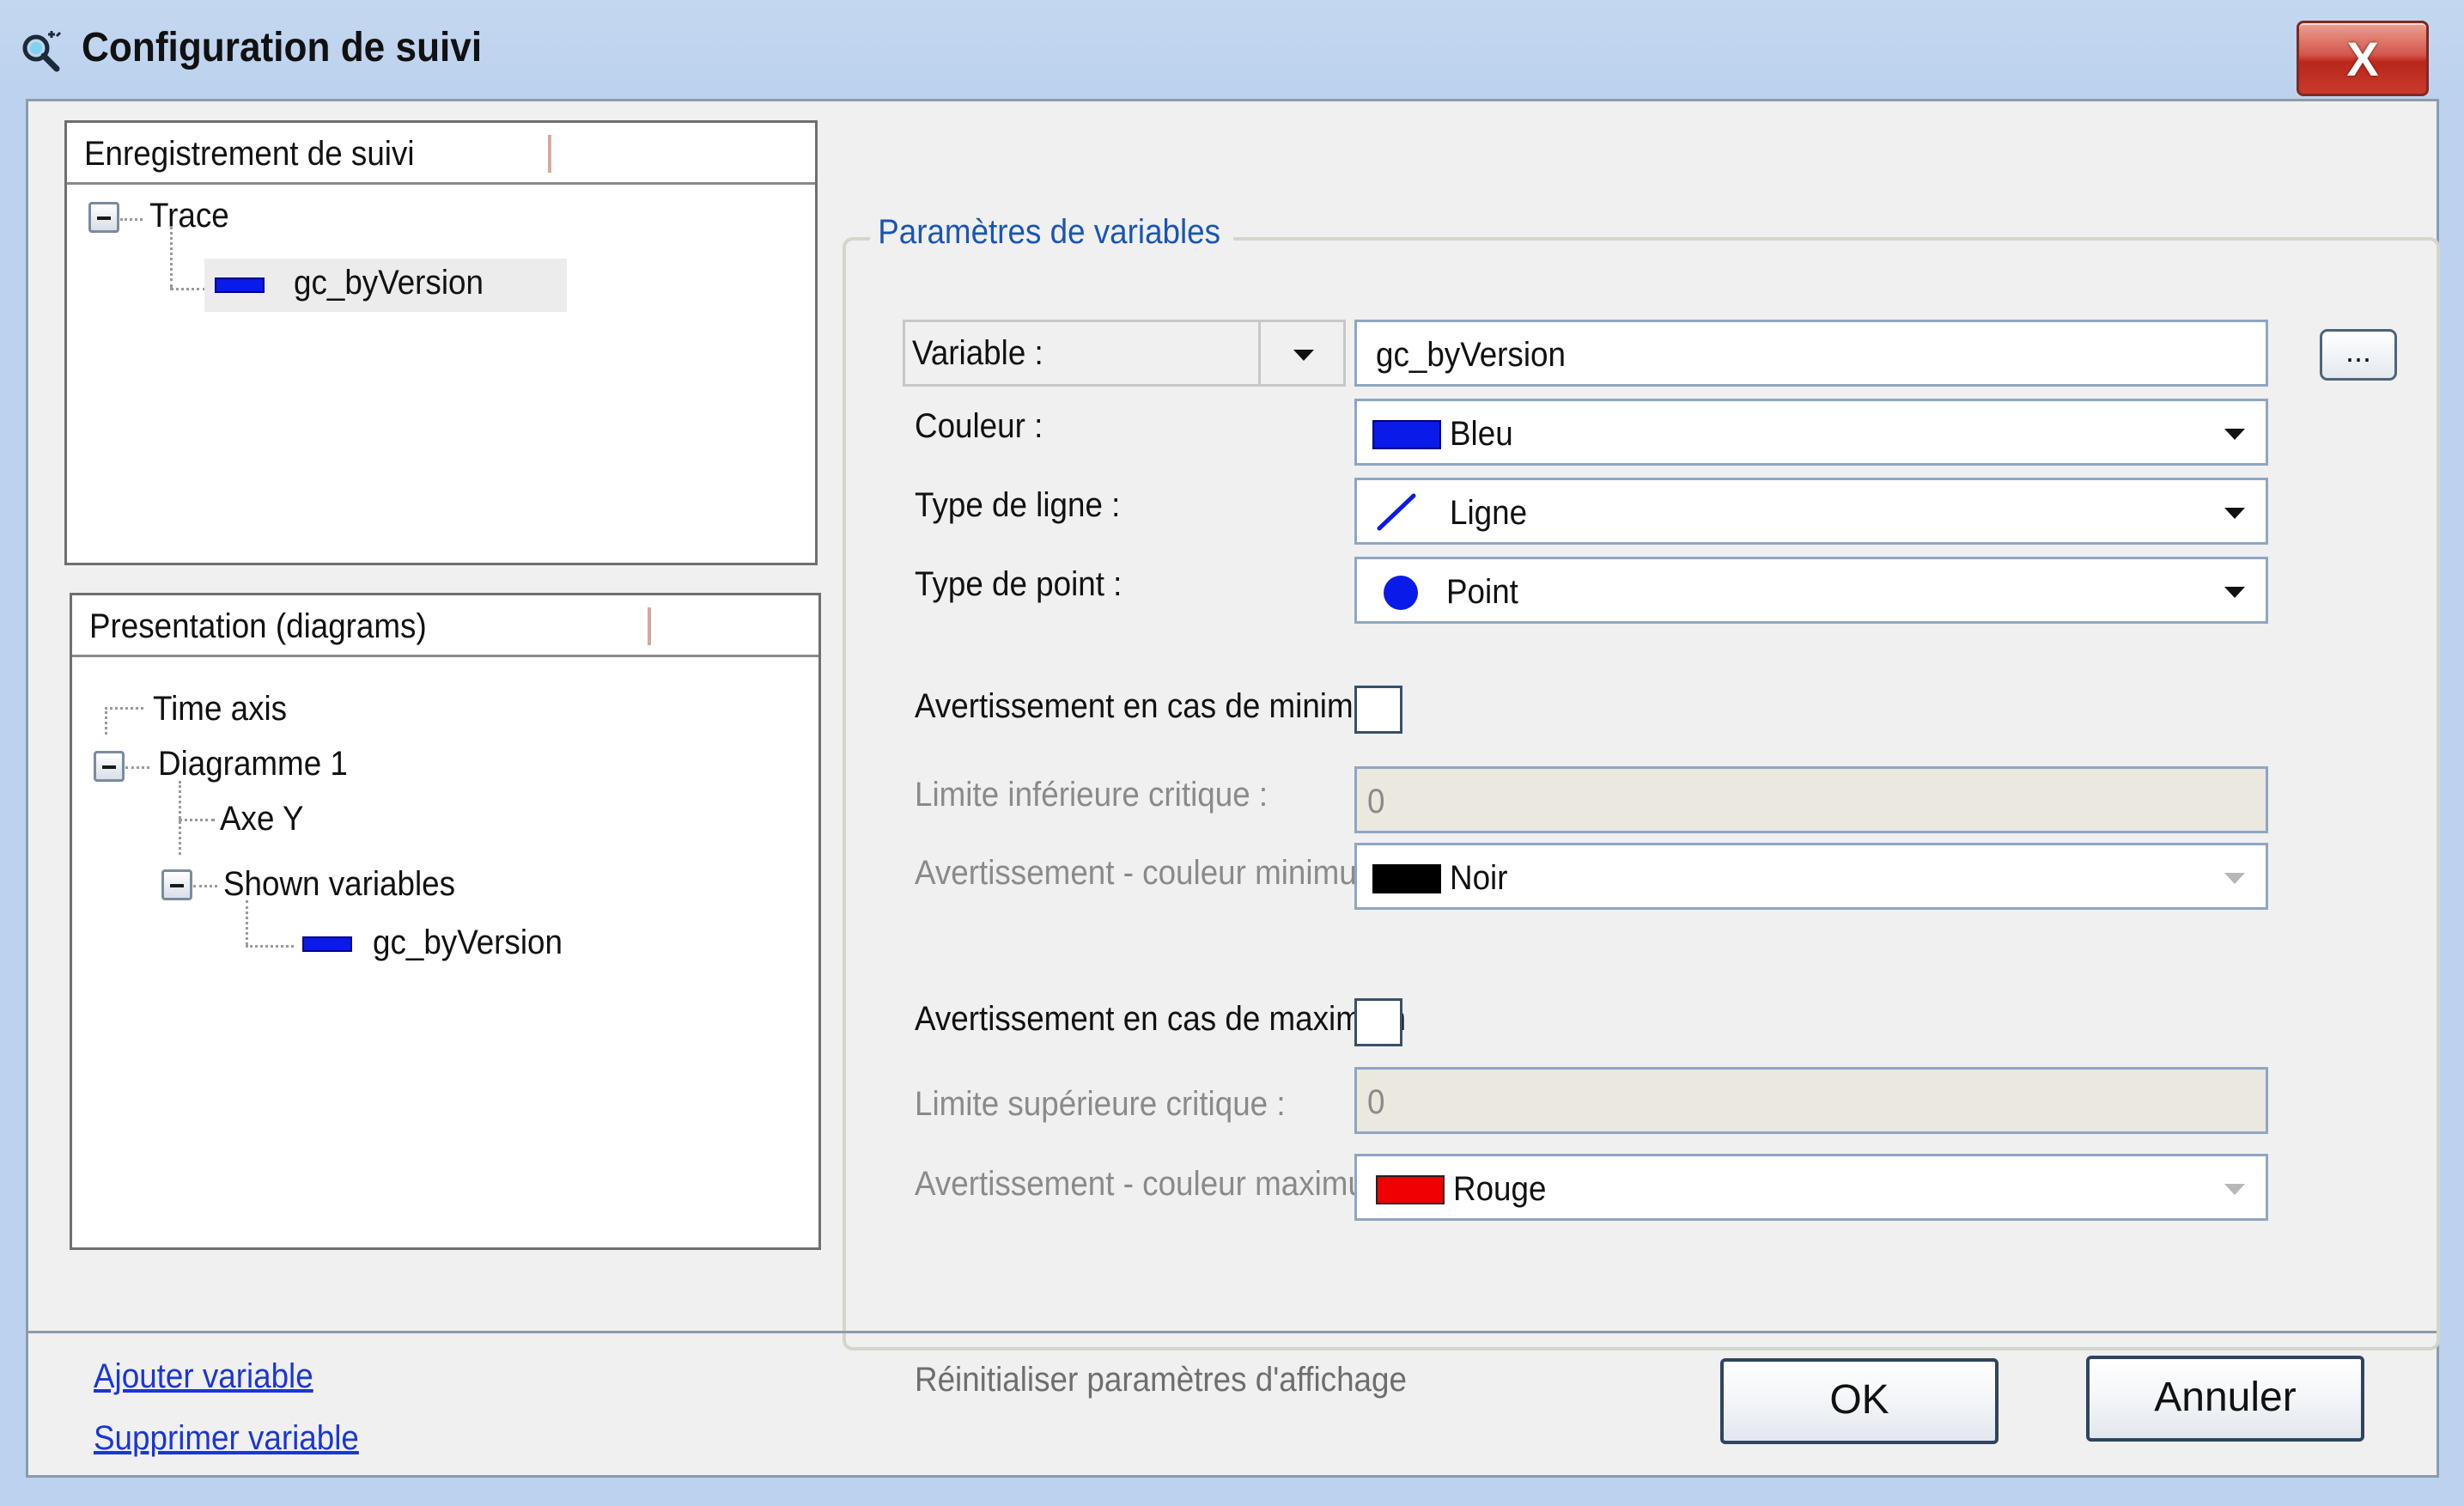 The width and height of the screenshot is (2464, 1506). What do you see at coordinates (445, 626) in the screenshot?
I see `presentation-tree-header: Presentation (diagrams)` at bounding box center [445, 626].